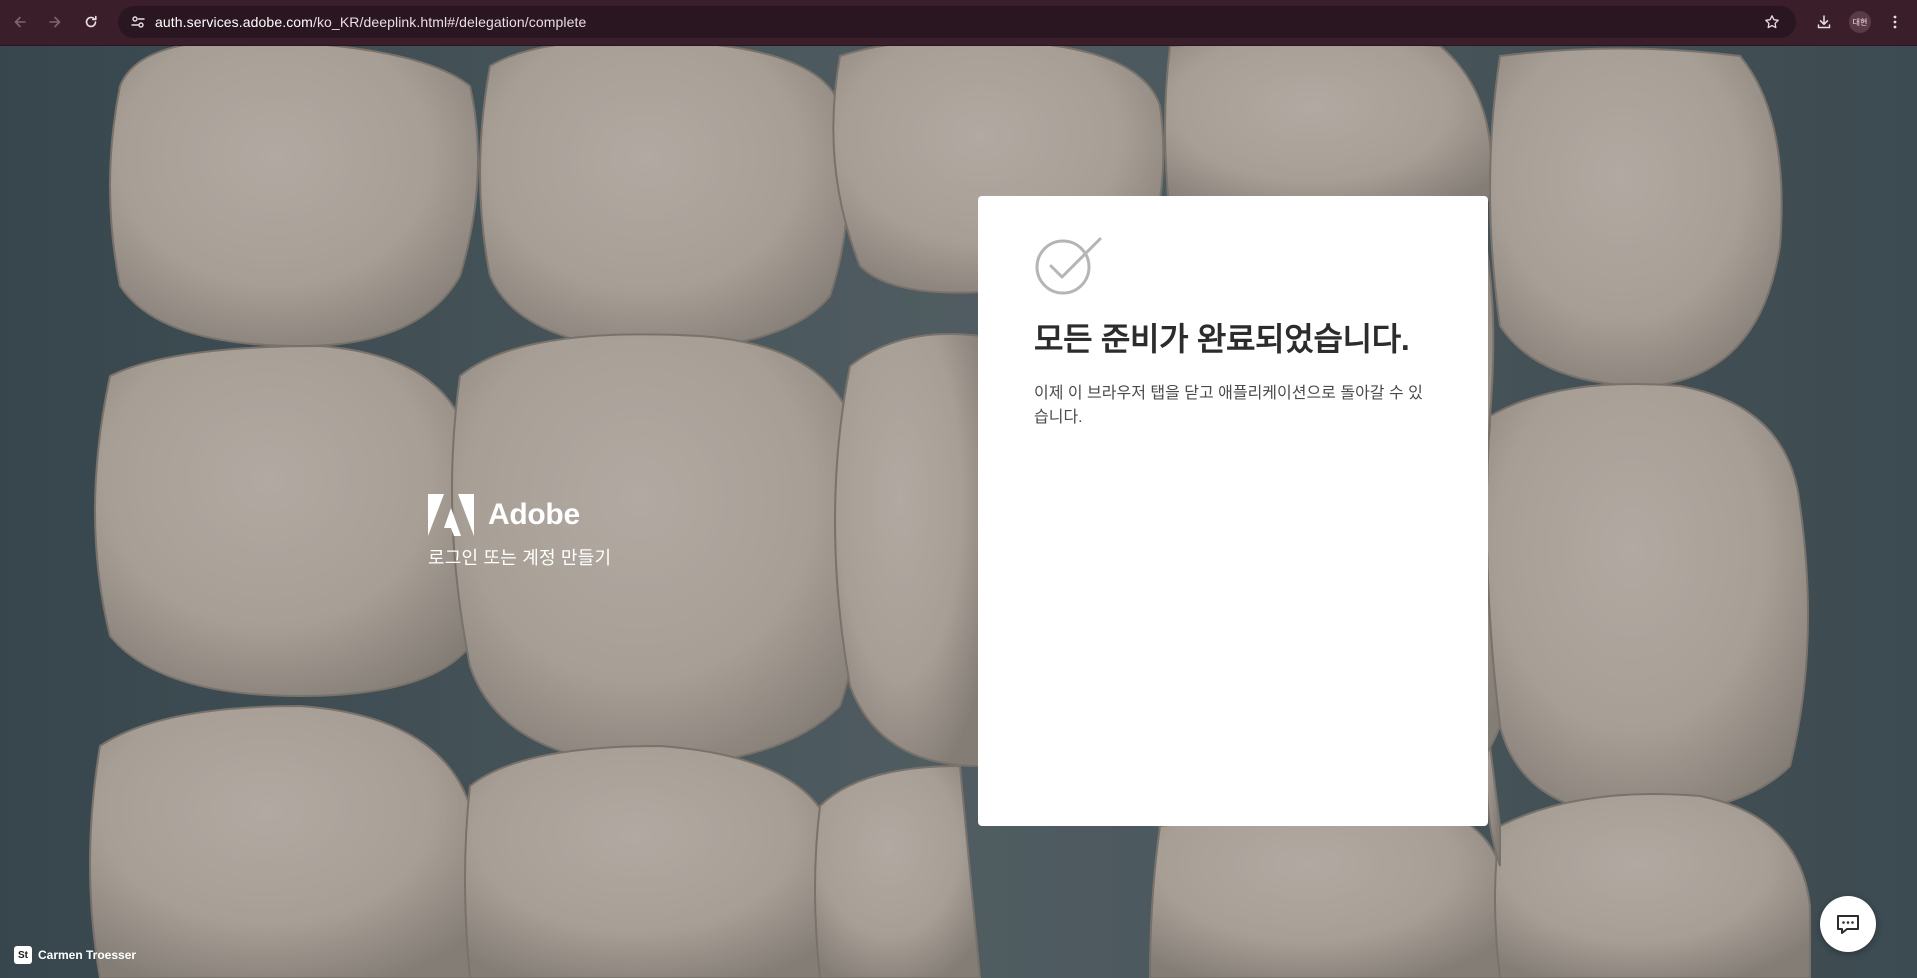 The height and width of the screenshot is (978, 1917). I want to click on completion-title: 모든 준비가 완료되었습니다., so click(1222, 339).